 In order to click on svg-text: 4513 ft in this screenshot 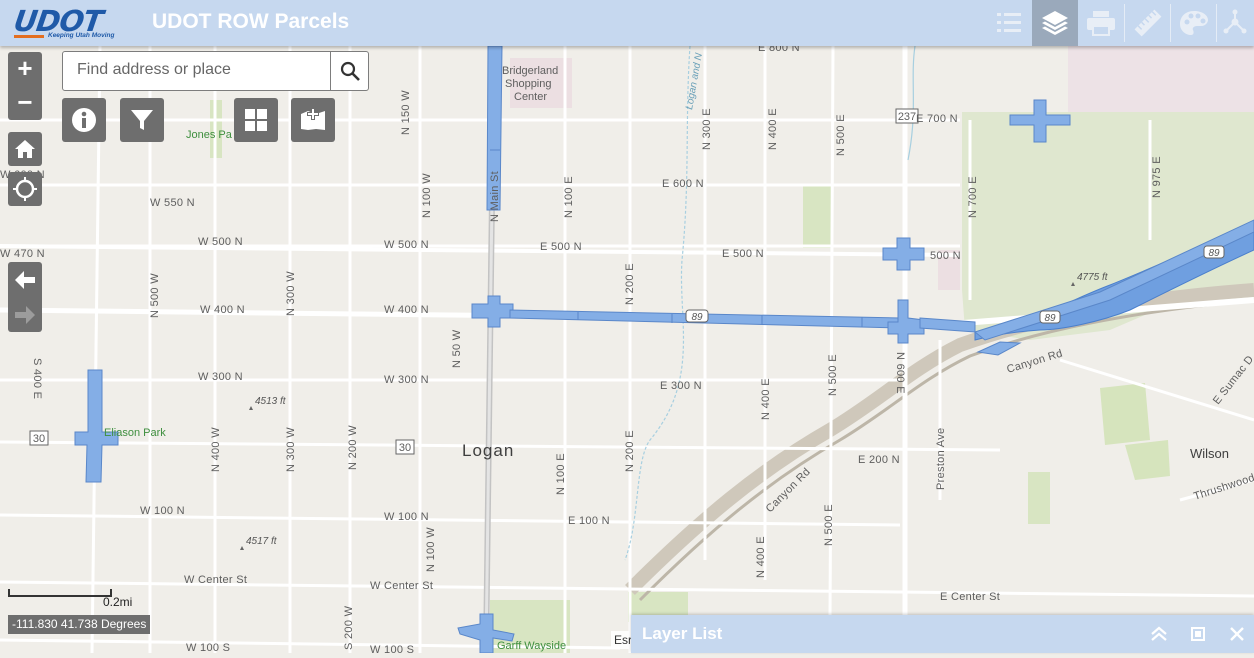, I will do `click(271, 401)`.